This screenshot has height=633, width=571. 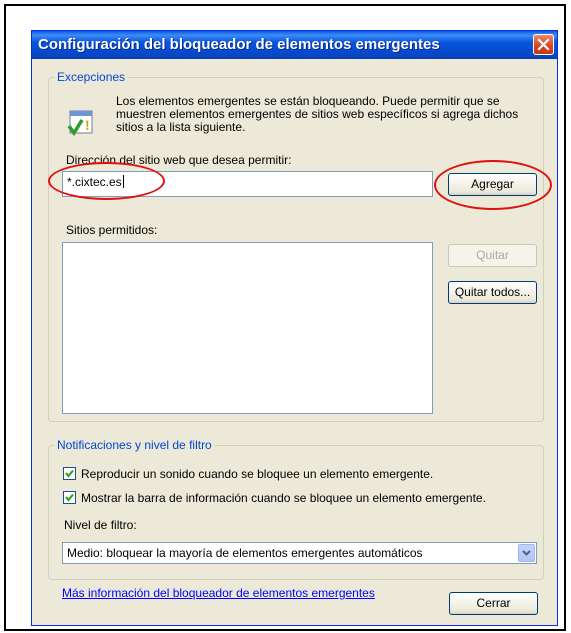 What do you see at coordinates (134, 445) in the screenshot?
I see `notifications-legend: Notificaciones y nivel de filtro` at bounding box center [134, 445].